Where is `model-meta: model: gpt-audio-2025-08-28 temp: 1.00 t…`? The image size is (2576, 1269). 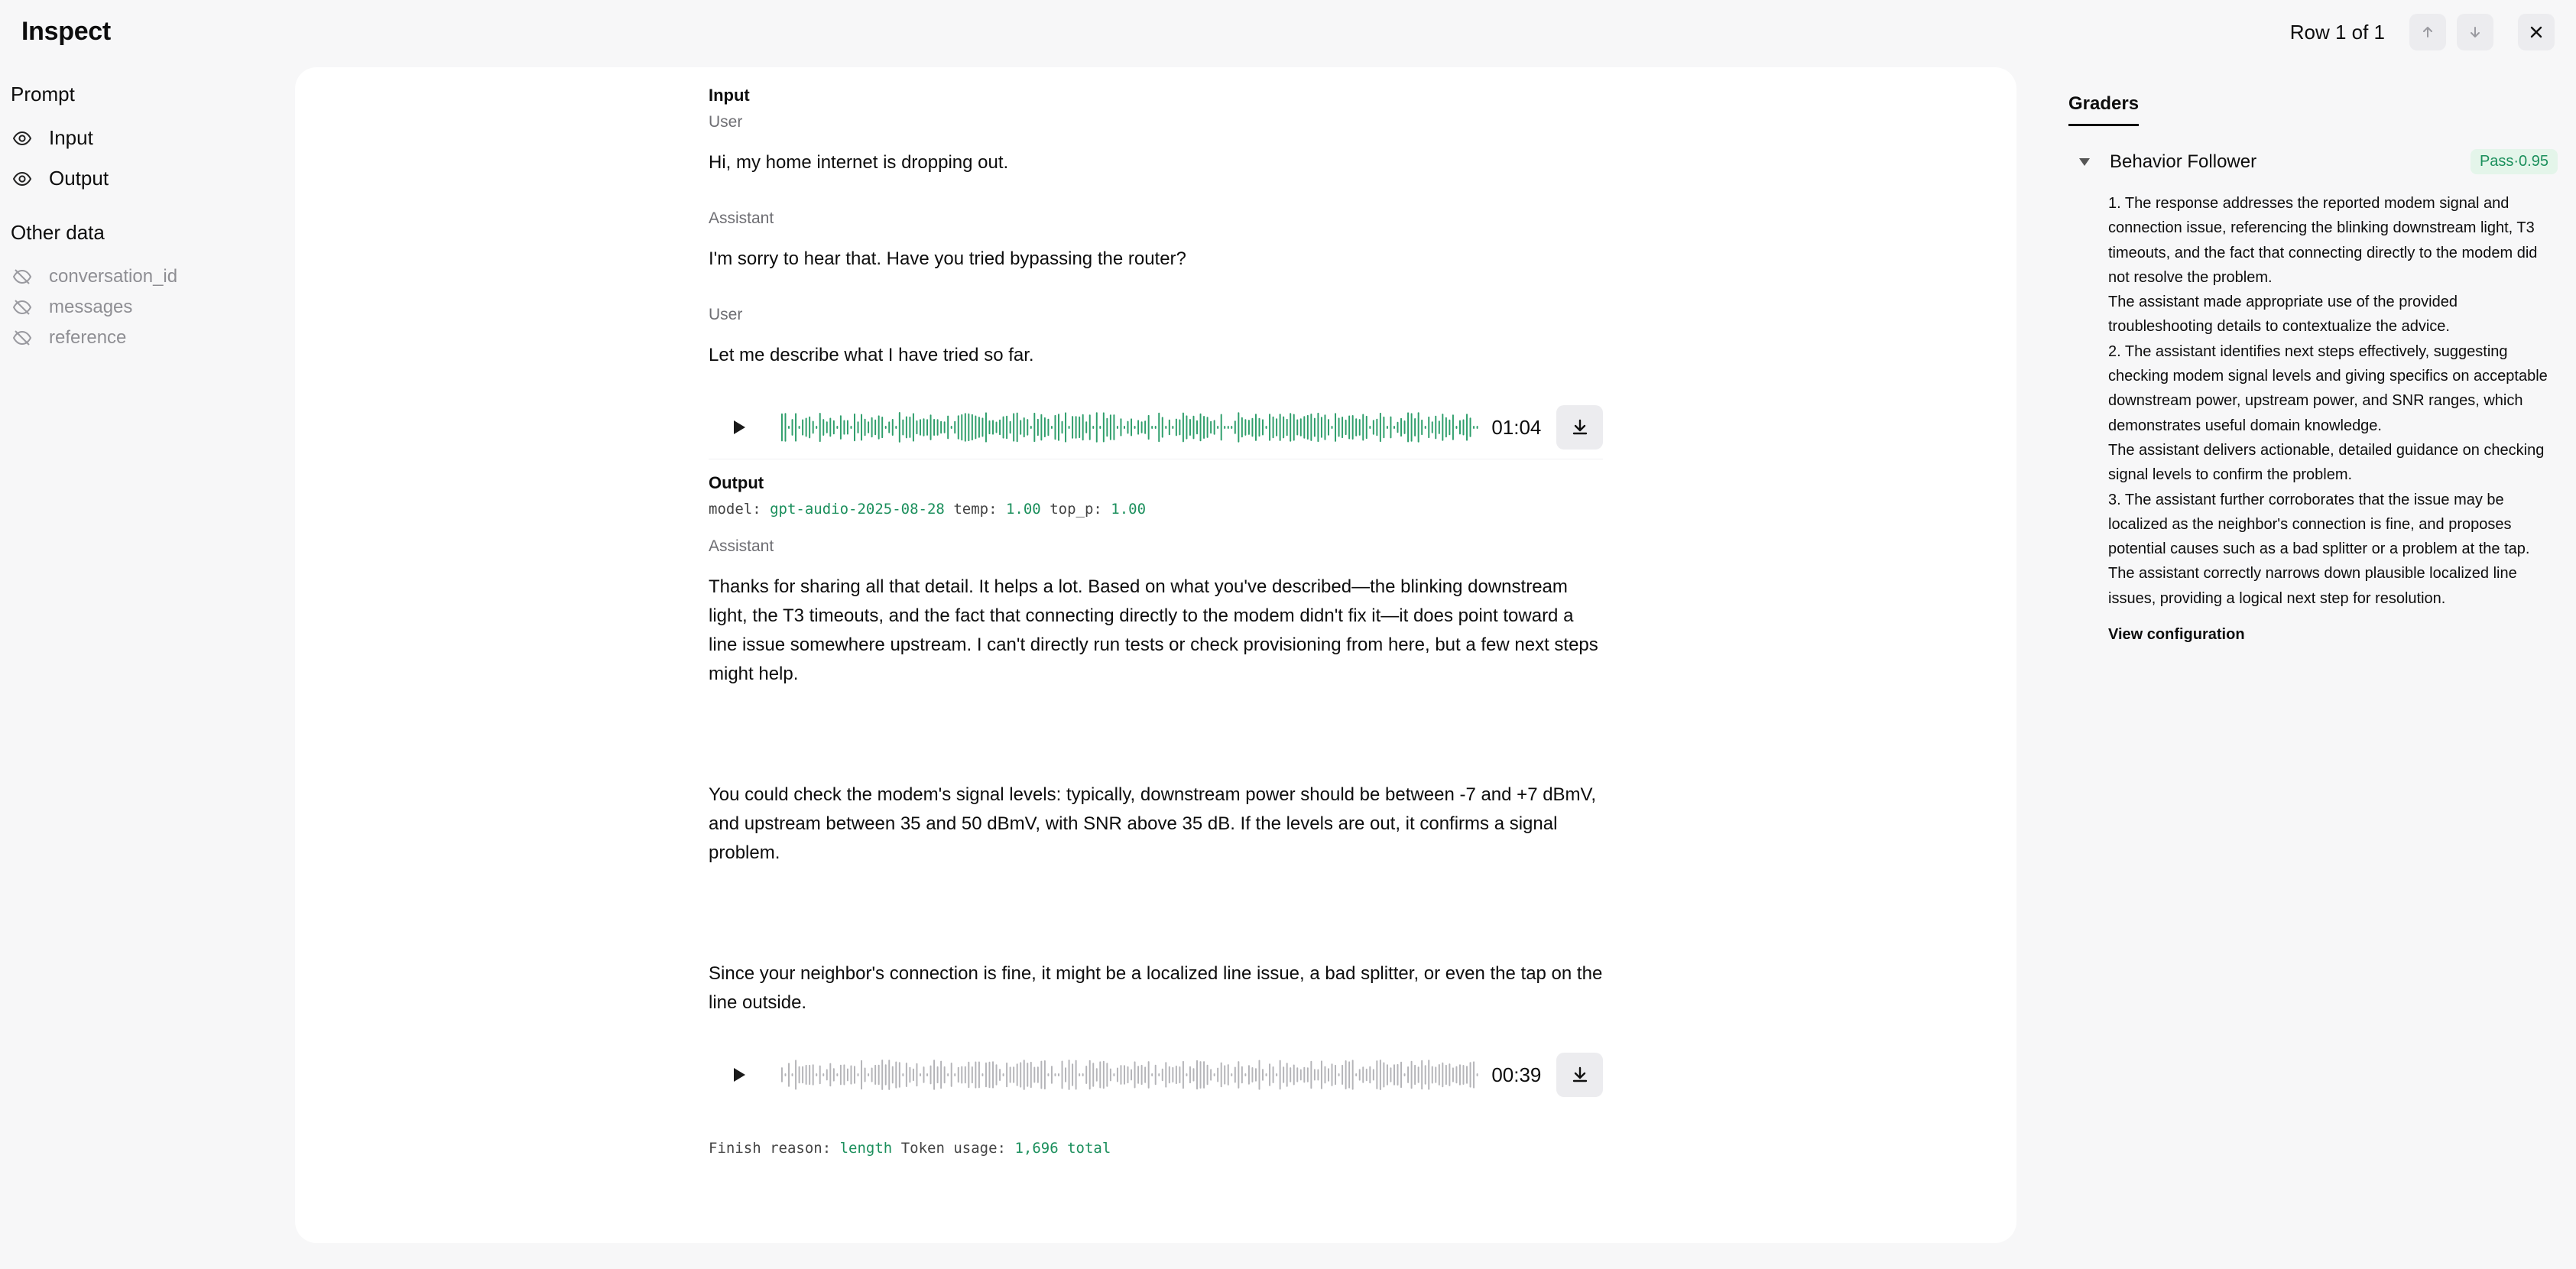 model-meta: model: gpt-audio-2025-08-28 temp: 1.00 t… is located at coordinates (1303, 509).